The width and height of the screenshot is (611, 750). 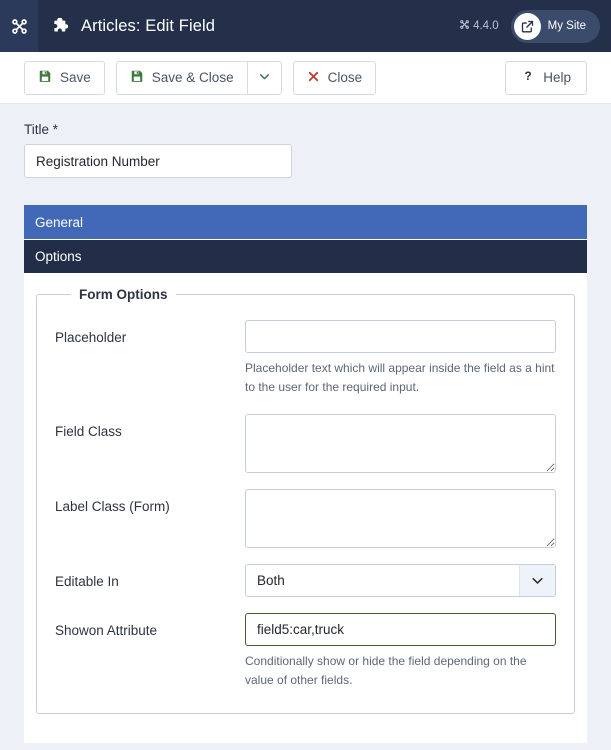 I want to click on page-title: Articles: Edit Field, so click(x=148, y=25).